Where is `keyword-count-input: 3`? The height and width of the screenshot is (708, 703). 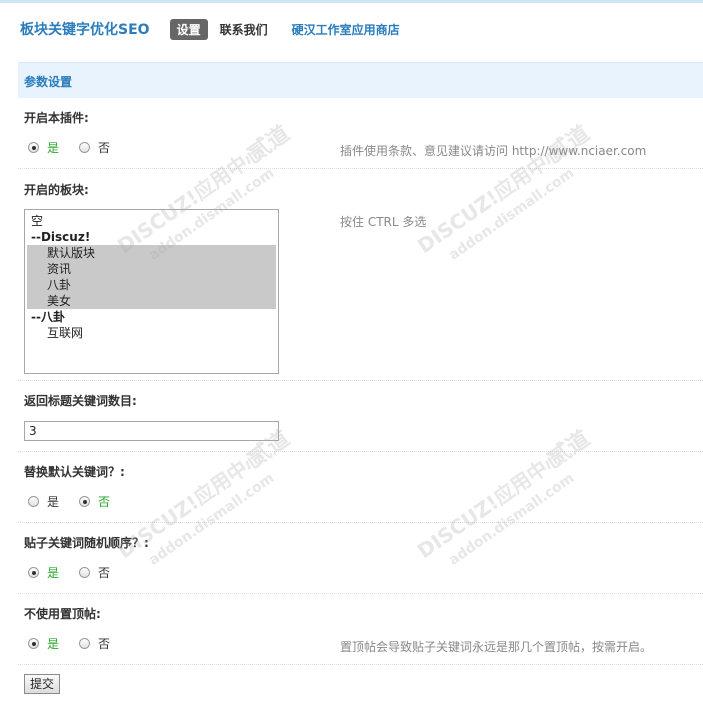
keyword-count-input: 3 is located at coordinates (151, 431).